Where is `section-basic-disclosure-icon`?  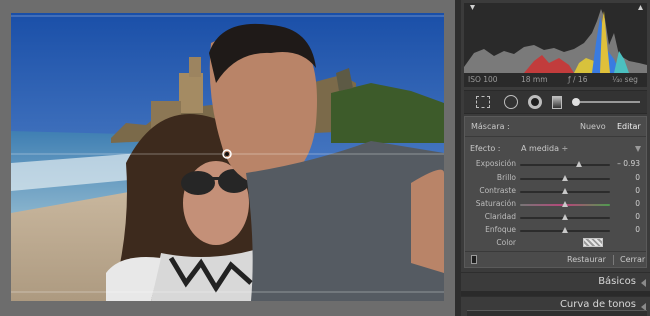 section-basic-disclosure-icon is located at coordinates (643, 283).